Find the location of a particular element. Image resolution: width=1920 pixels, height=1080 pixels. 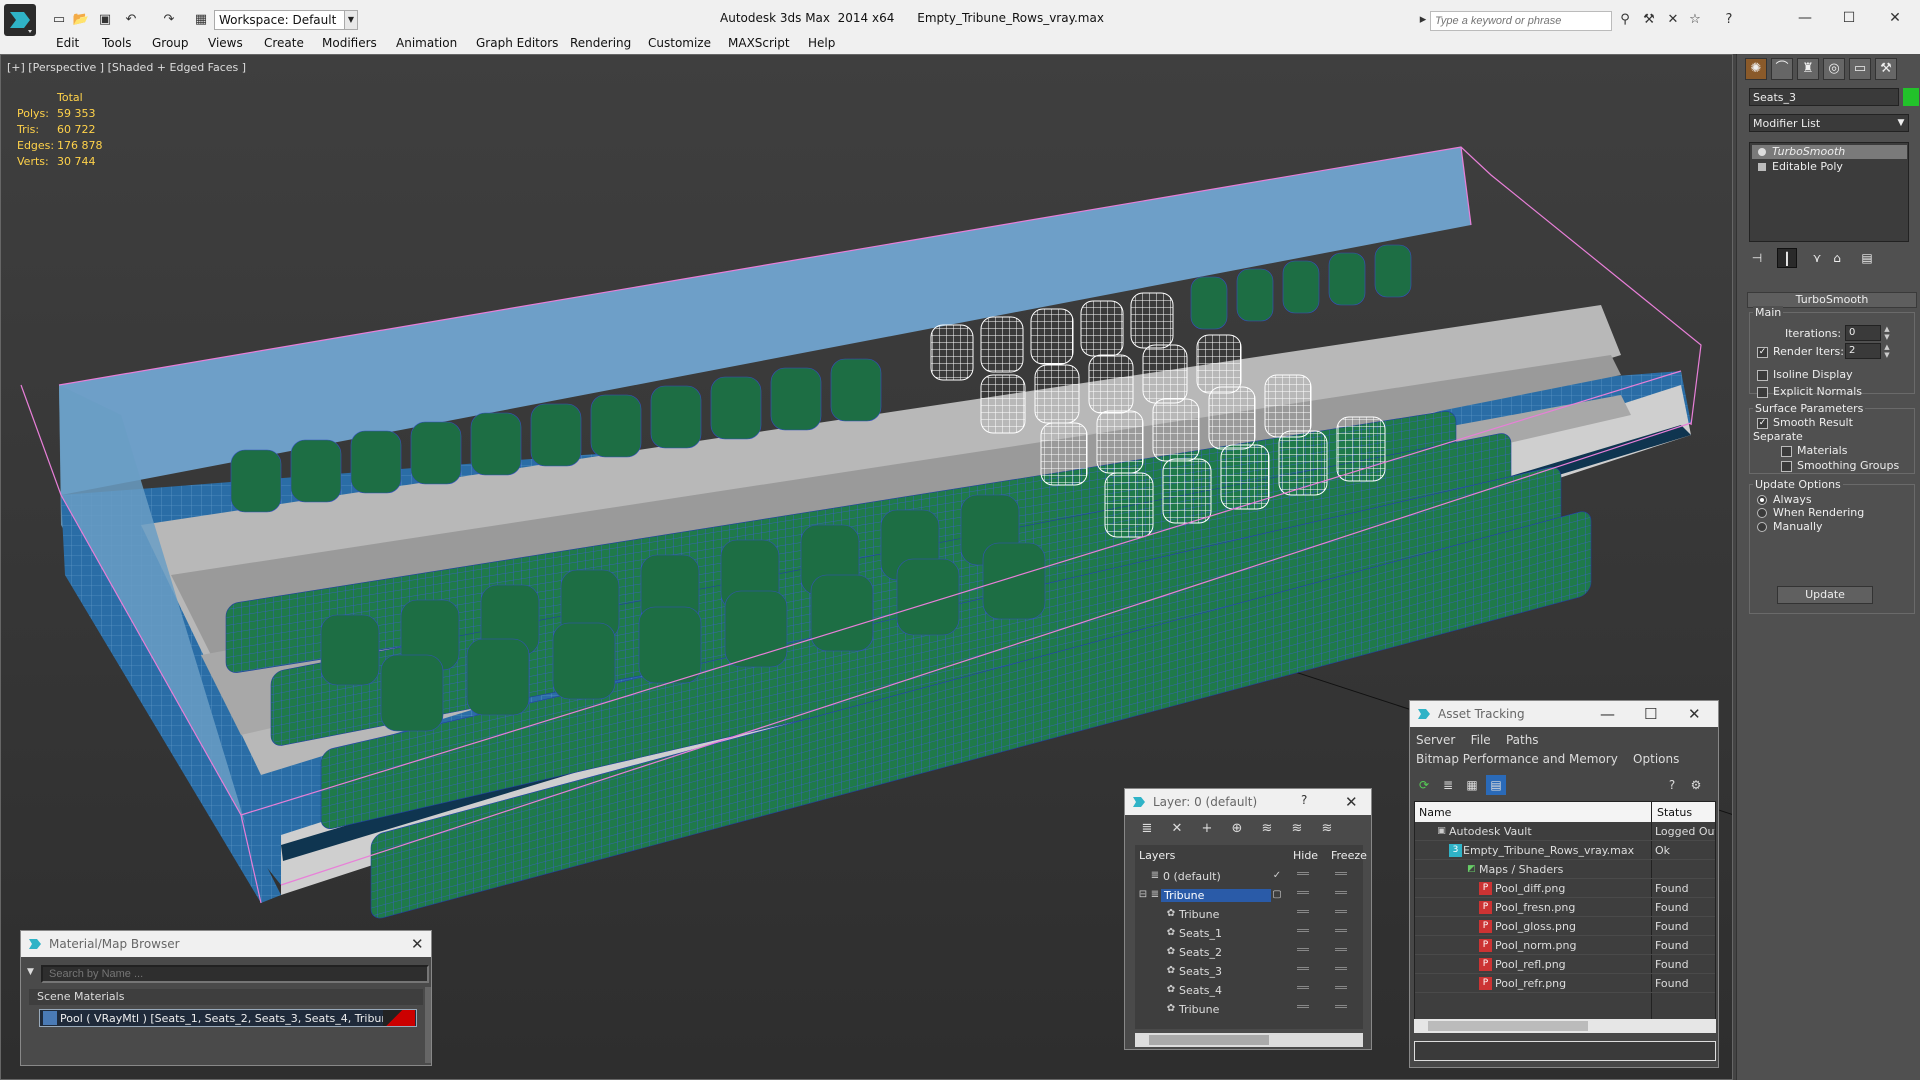

remove-modifier-icon: ⌂ is located at coordinates (1837, 258).